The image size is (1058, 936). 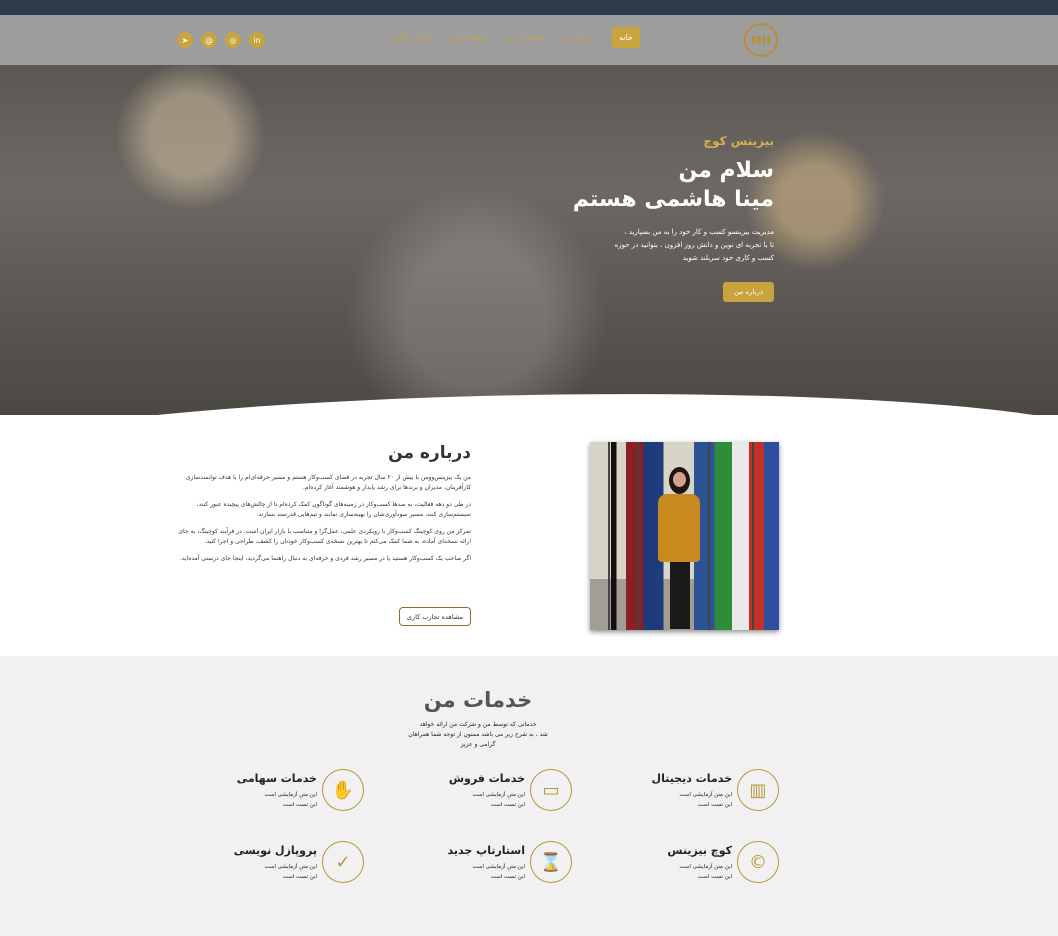 I want to click on site-logo: MH, so click(x=761, y=40).